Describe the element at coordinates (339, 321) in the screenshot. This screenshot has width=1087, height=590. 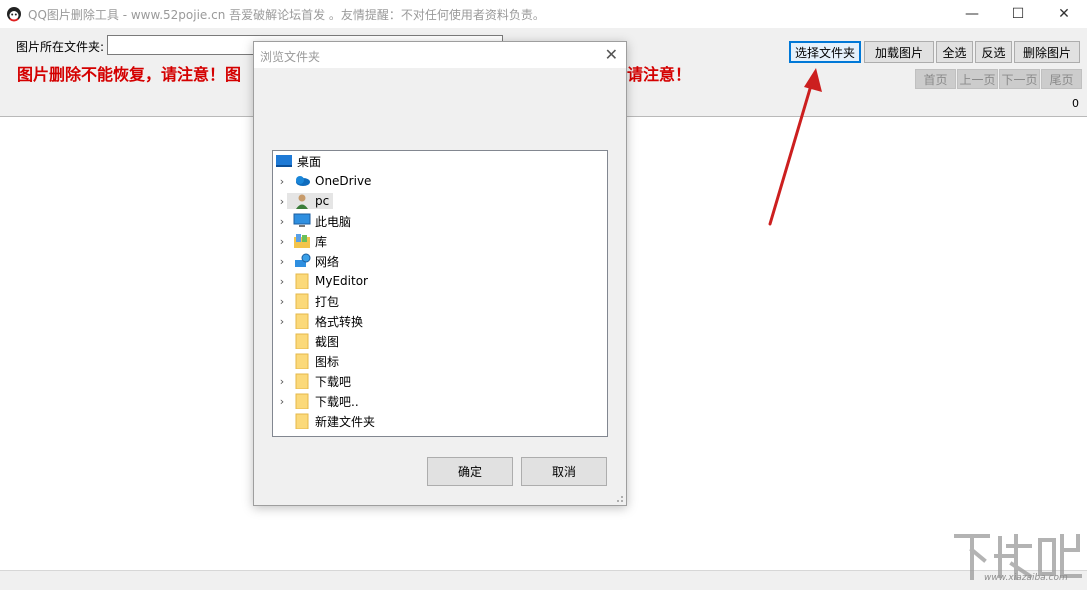
I see `tree-item-label: 格式转换` at that location.